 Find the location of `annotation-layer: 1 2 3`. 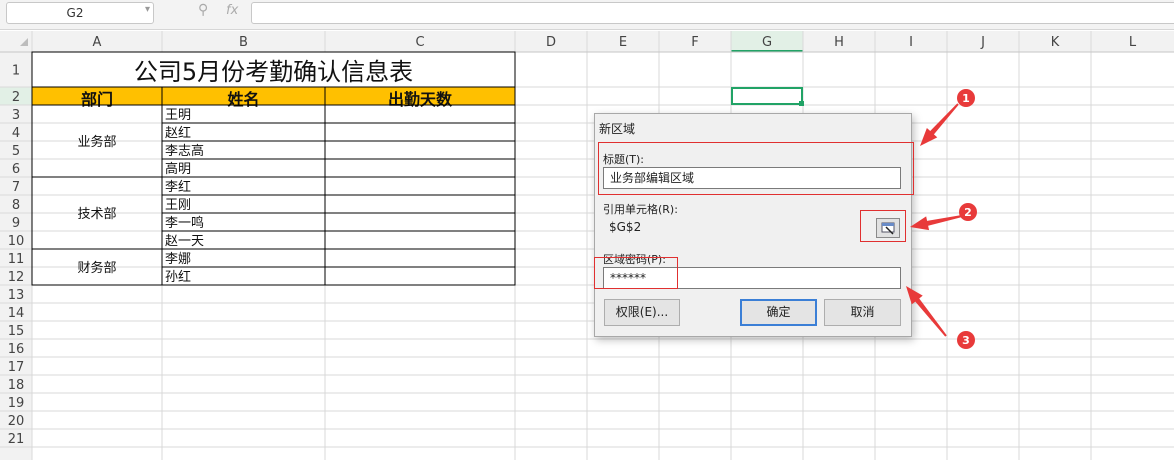

annotation-layer: 1 2 3 is located at coordinates (941, 219).